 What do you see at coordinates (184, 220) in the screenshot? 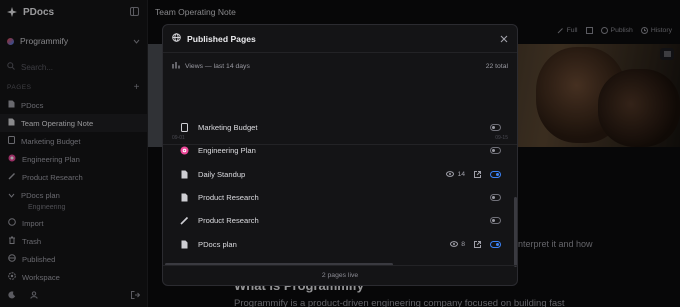
I see `pen-icon` at bounding box center [184, 220].